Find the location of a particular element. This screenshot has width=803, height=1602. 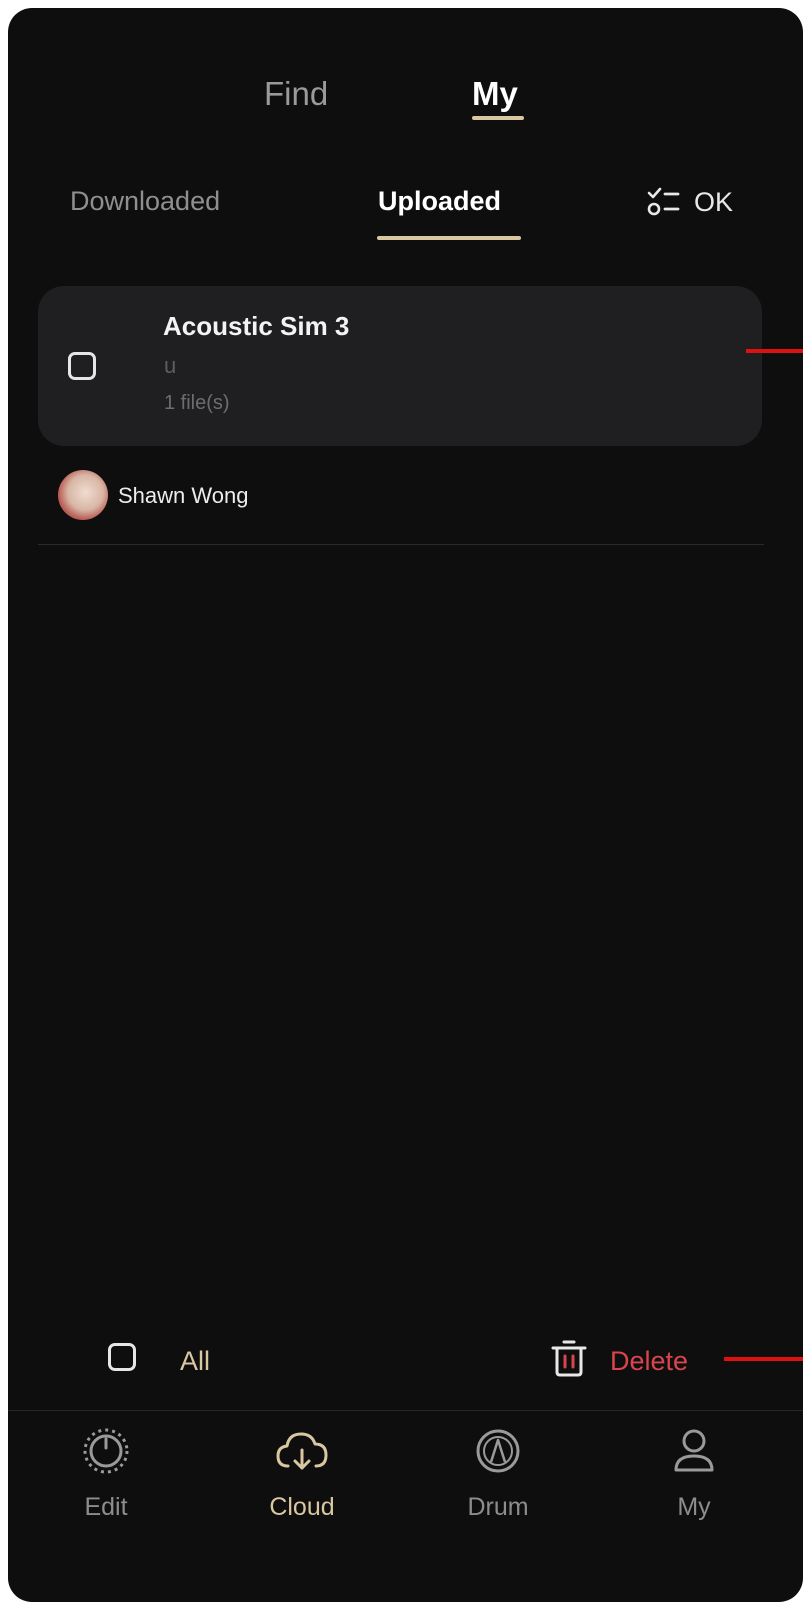

delete-button: Delete is located at coordinates (649, 1361).